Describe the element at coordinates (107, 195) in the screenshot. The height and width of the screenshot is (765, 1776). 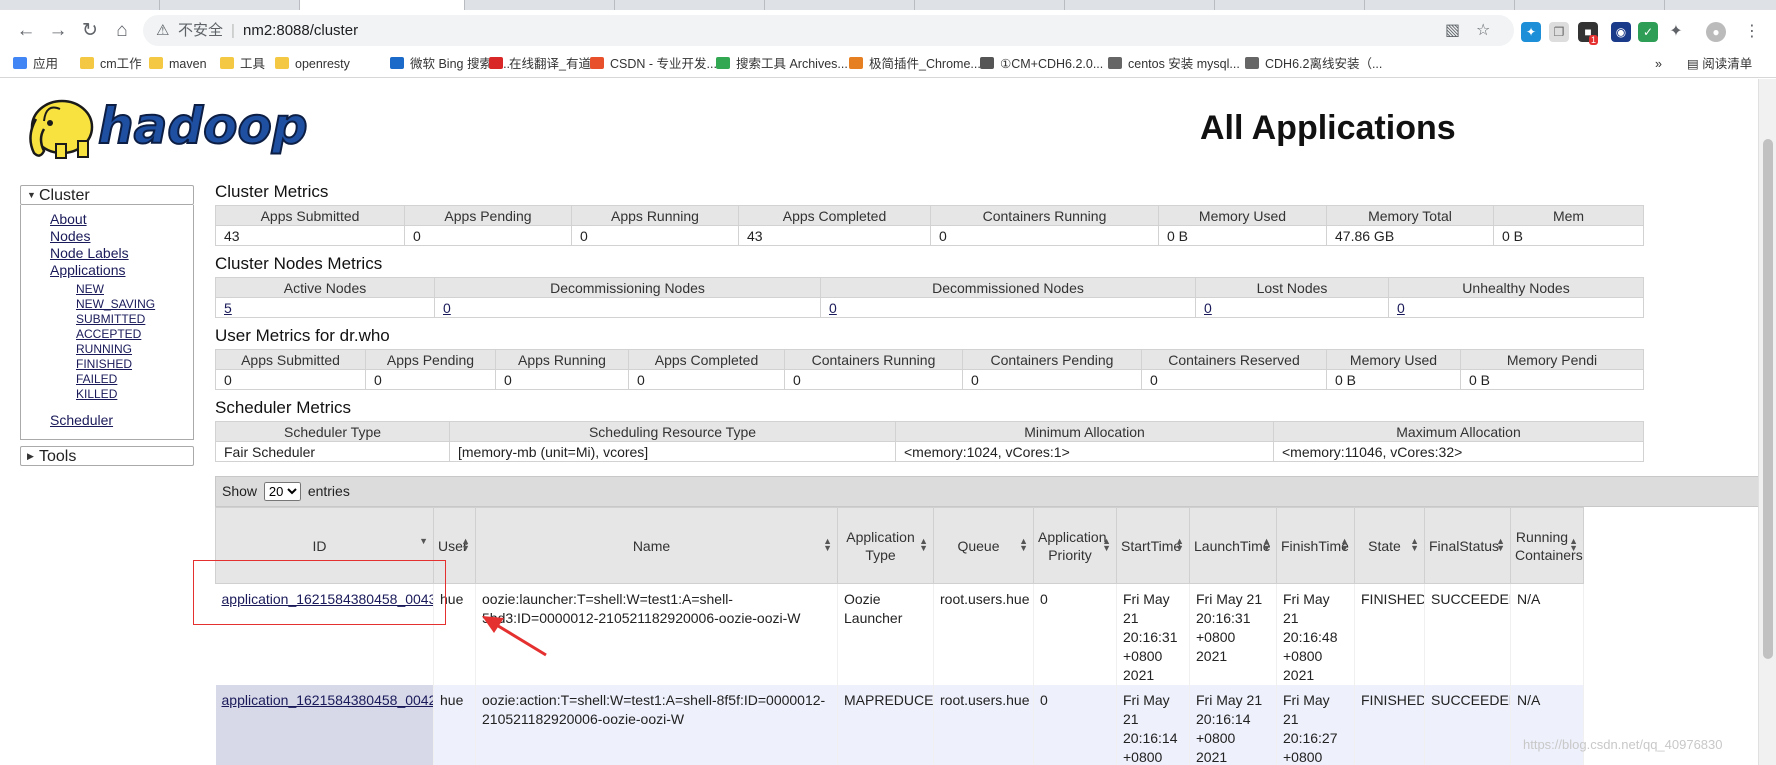
I see `cluster-accordion-header: ▼ Cluster` at that location.